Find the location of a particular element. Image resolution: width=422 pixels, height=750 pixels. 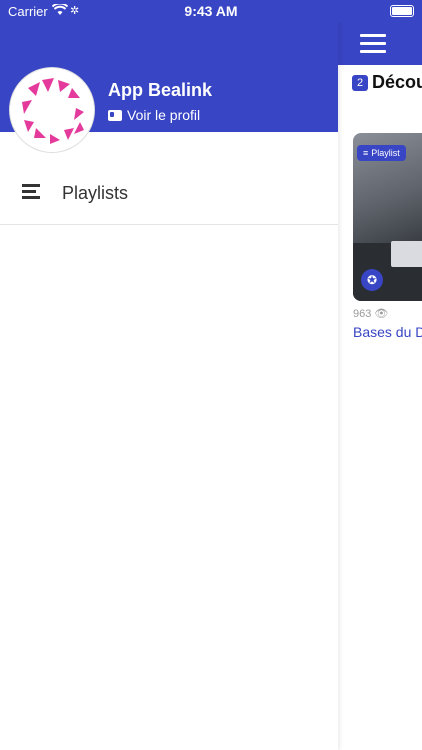

view-count-value: 963 is located at coordinates (362, 314).